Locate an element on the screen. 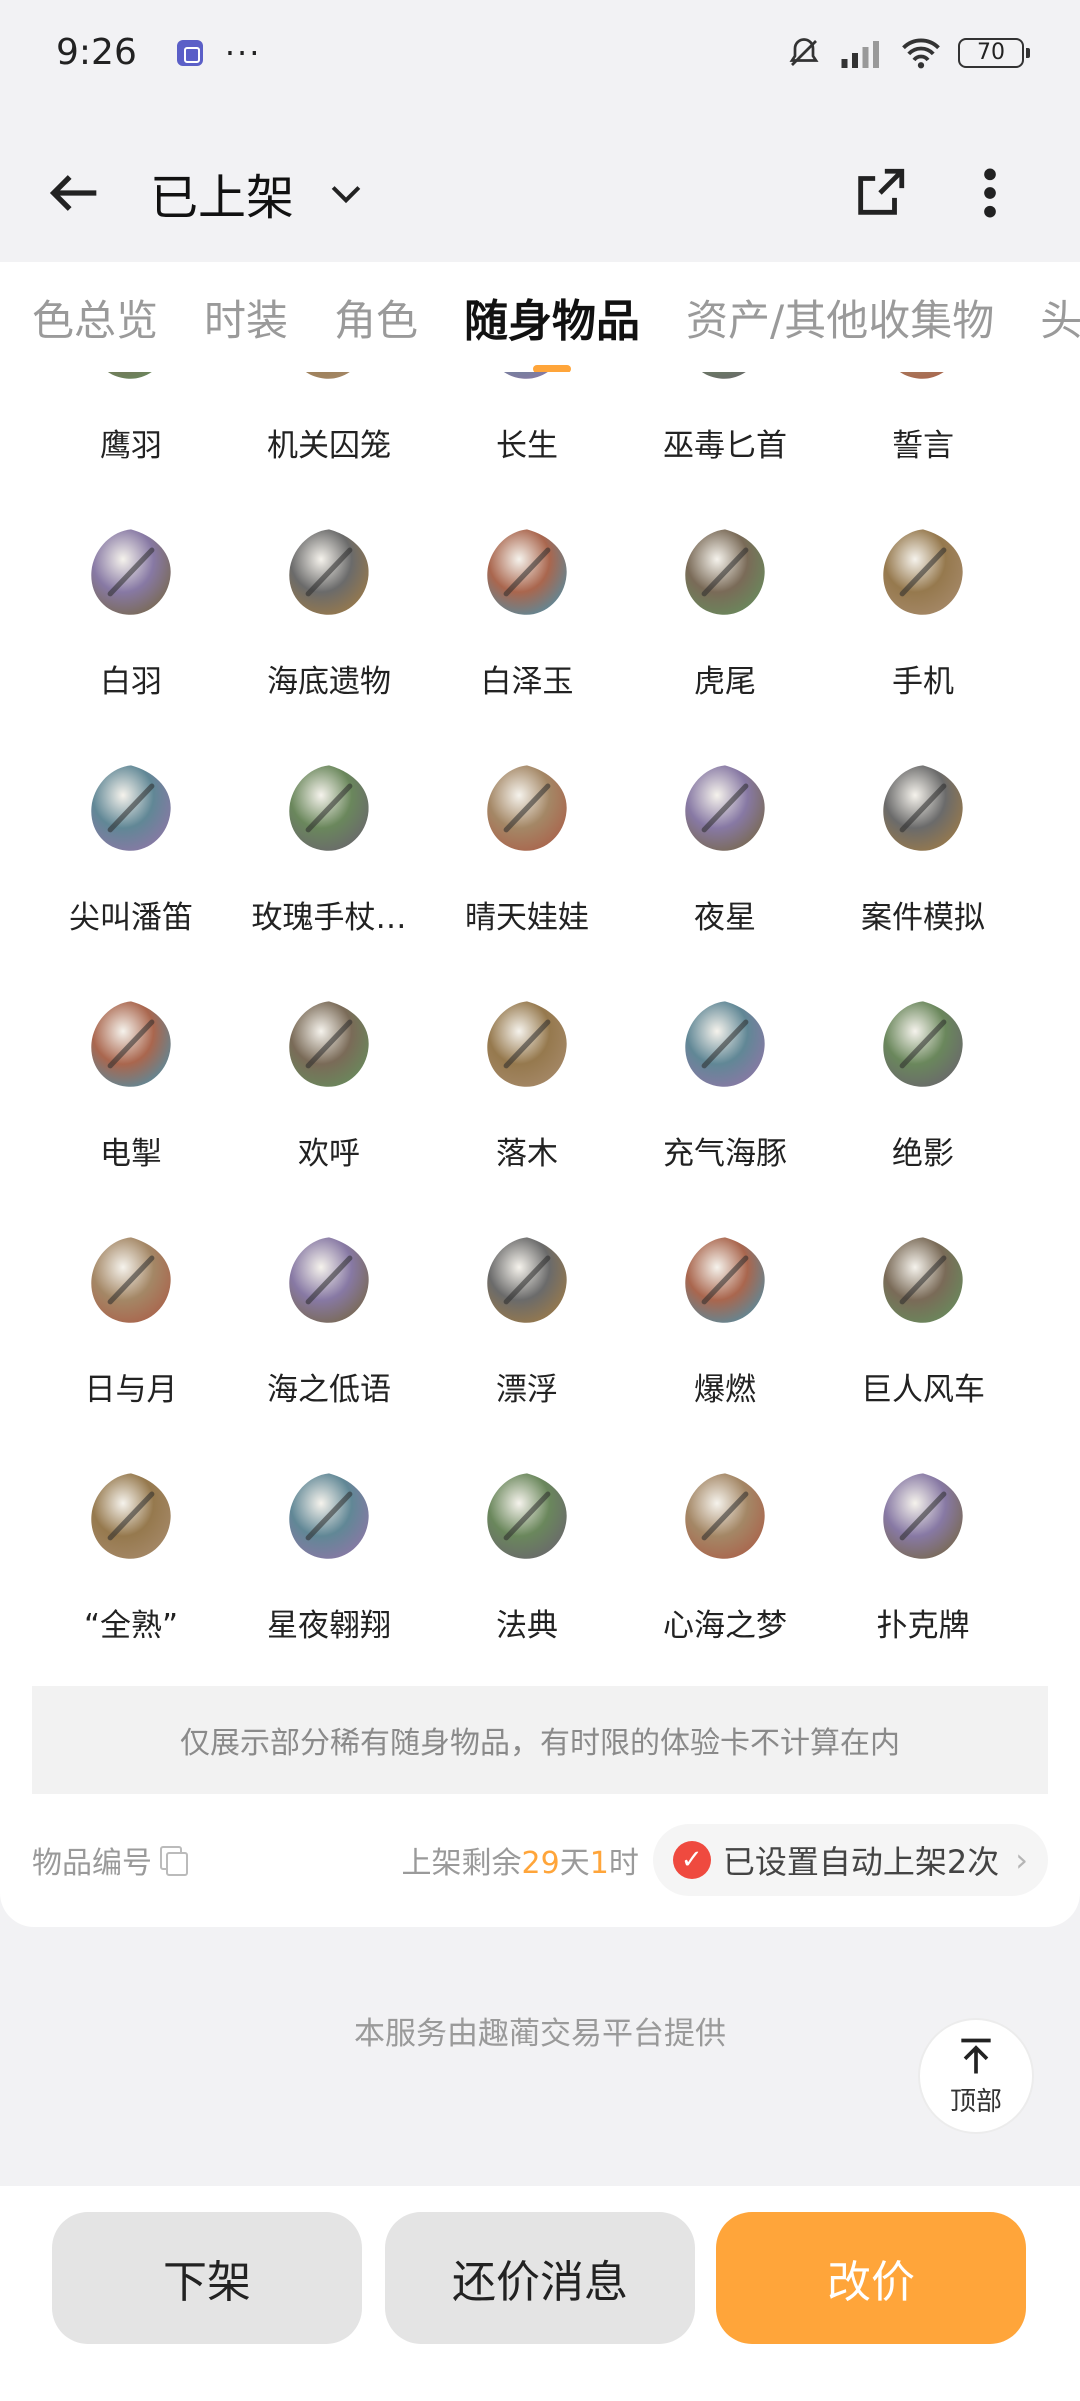 The image size is (1080, 2401). case-model-icon is located at coordinates (923, 809).